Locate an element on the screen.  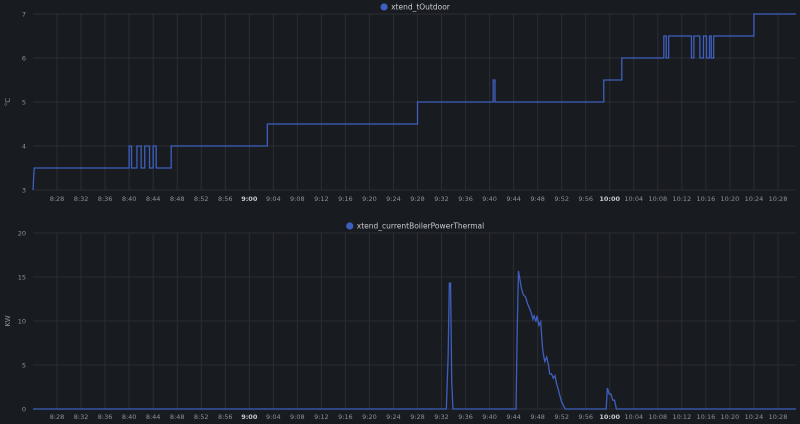
y-tick-label: 6 is located at coordinates (24, 58).